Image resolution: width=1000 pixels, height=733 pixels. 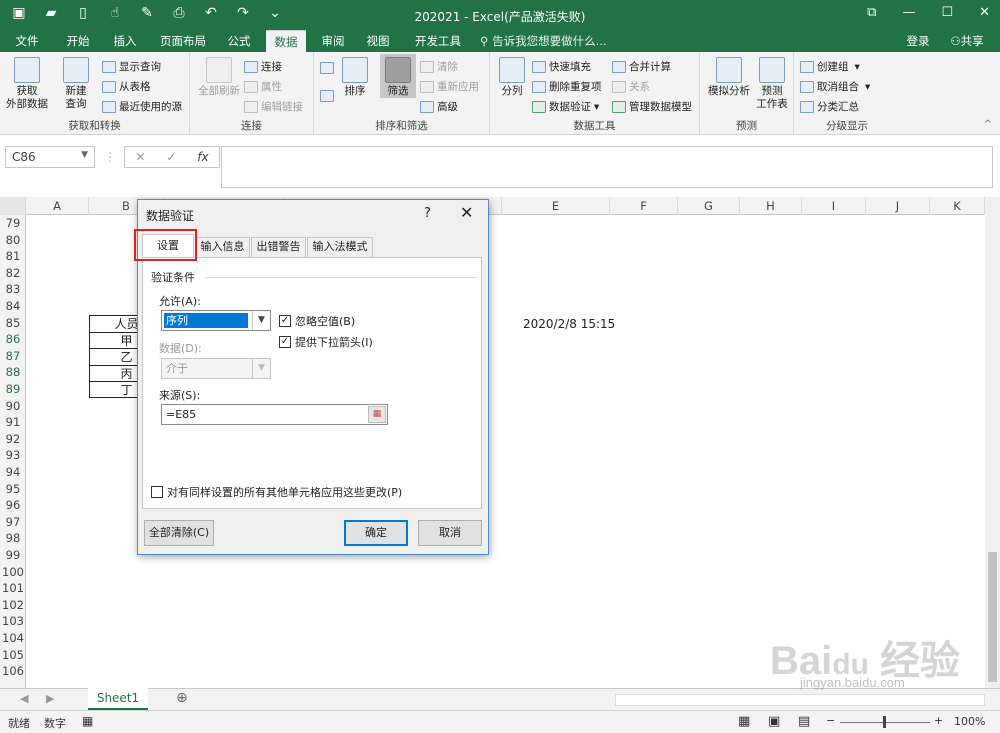 I want to click on scroll-right-icon: ▶, so click(x=50, y=698).